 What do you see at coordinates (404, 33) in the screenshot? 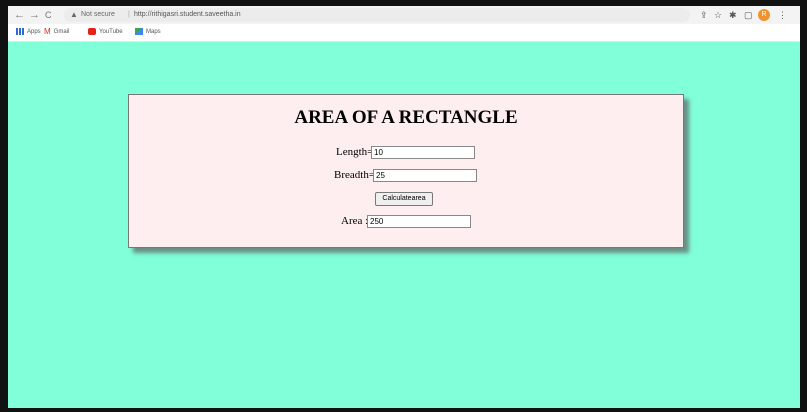
I see `bookmarks-bar: Apps M Gmail YouTube Maps` at bounding box center [404, 33].